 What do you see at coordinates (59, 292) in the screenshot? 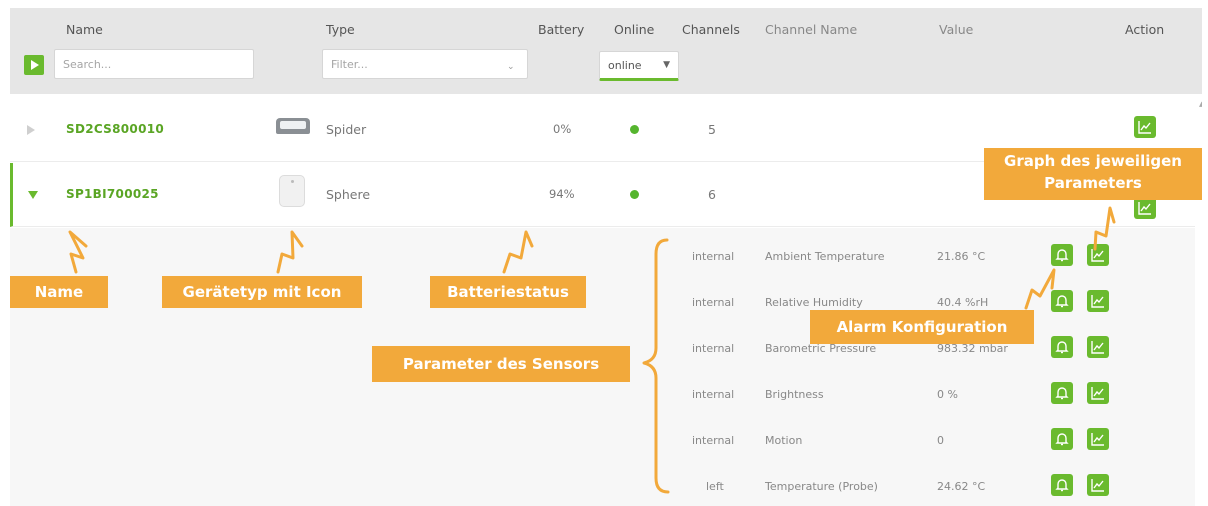
I see `annotation-name: Name` at bounding box center [59, 292].